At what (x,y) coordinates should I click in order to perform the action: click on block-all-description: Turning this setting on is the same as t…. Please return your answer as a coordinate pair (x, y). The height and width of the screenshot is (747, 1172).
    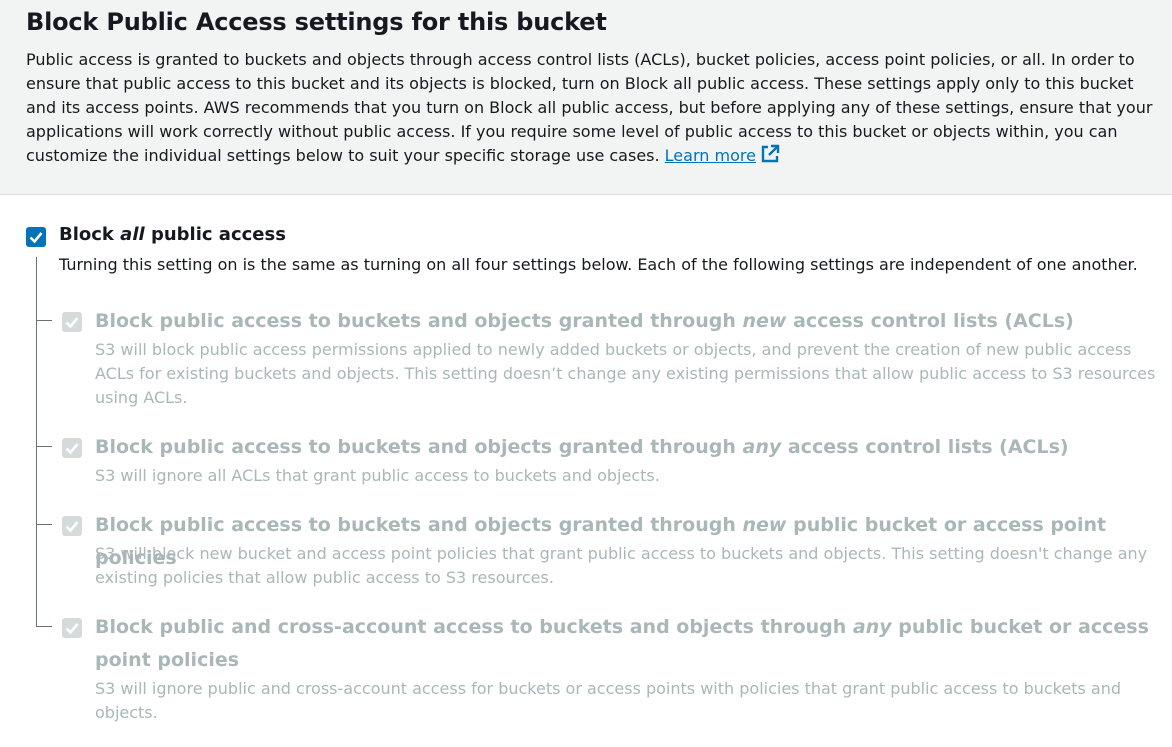
    Looking at the image, I should click on (598, 264).